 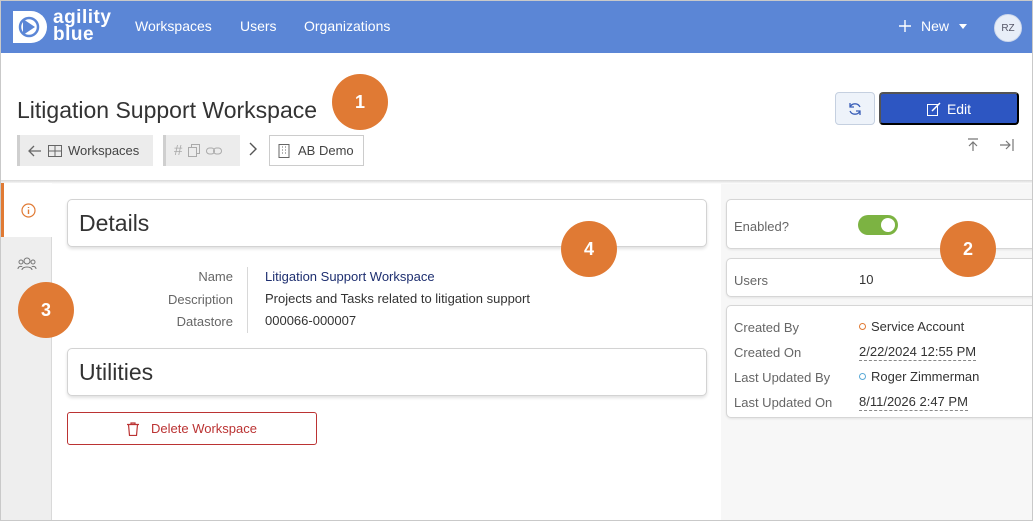 I want to click on brand-wordmark: agility blue, so click(x=82, y=26).